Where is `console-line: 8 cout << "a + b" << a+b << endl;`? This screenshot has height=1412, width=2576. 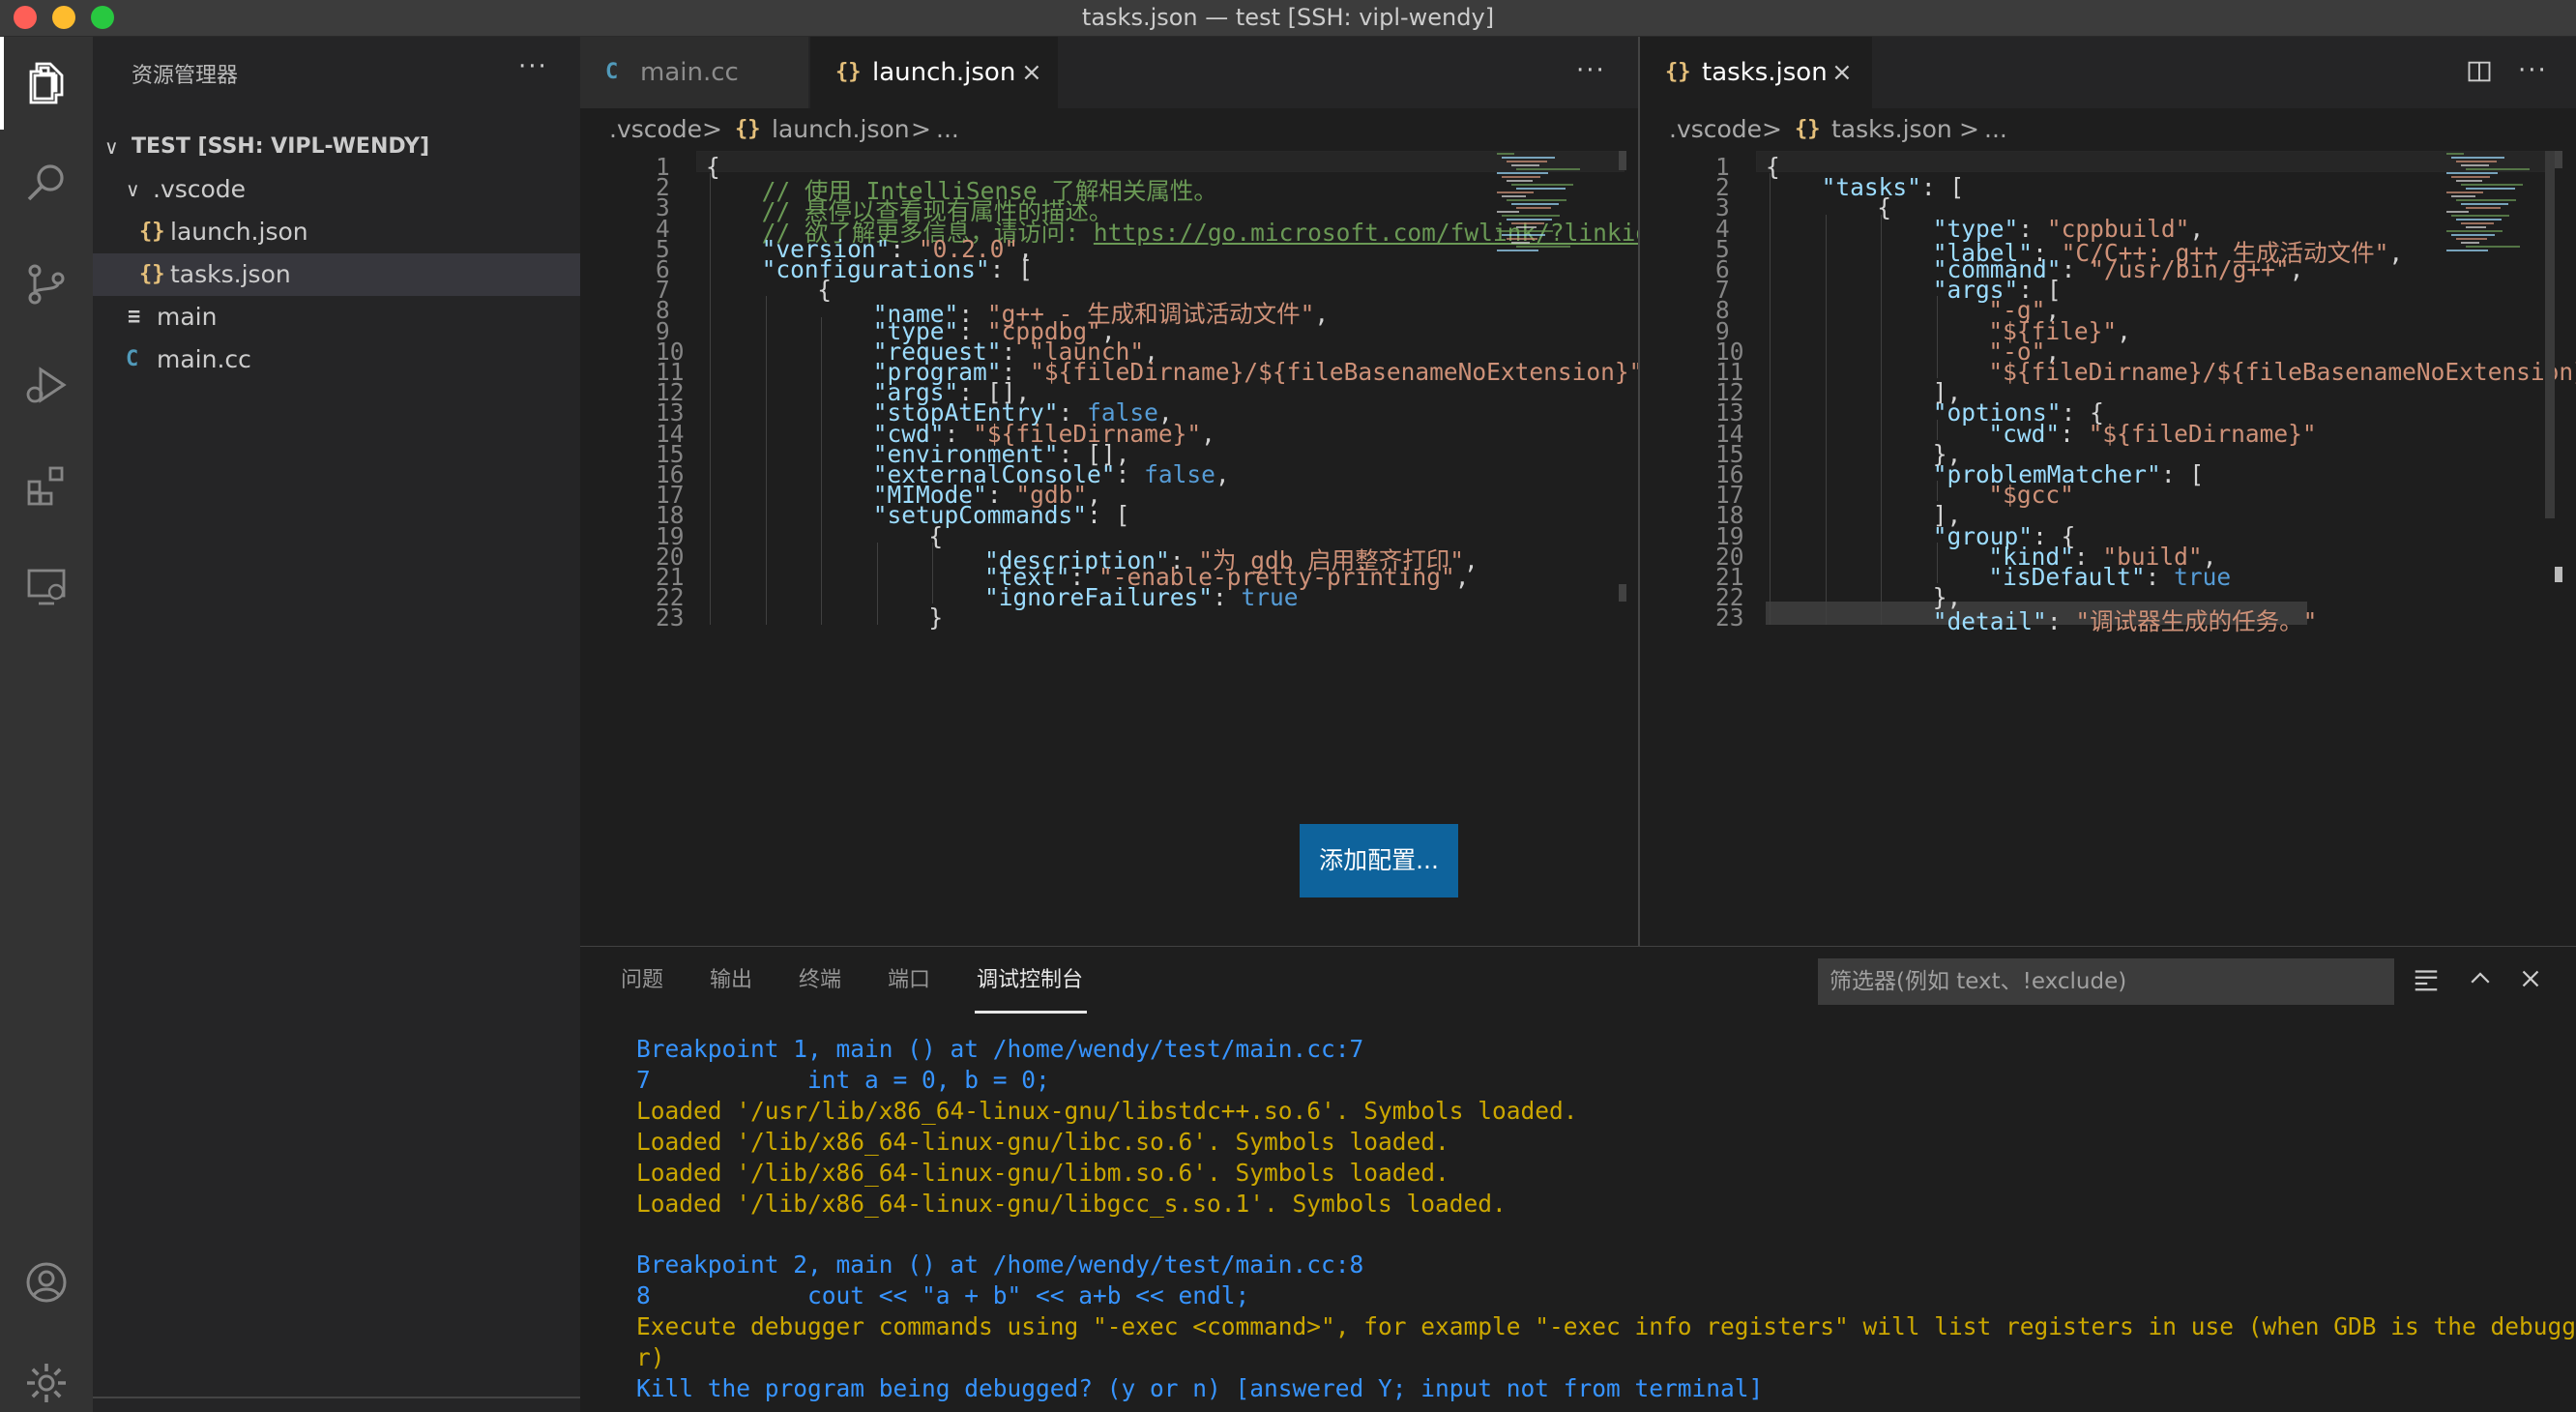 console-line: 8 cout << "a + b" << a+b << endl; is located at coordinates (943, 1295).